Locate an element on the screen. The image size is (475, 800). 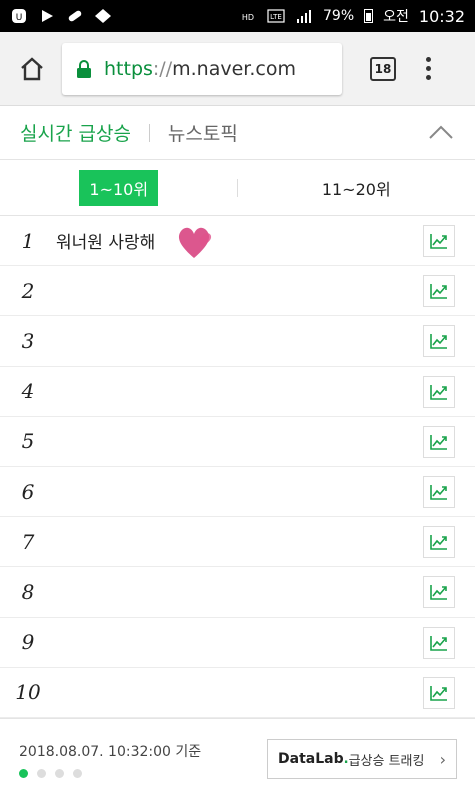
range-divider is located at coordinates (237, 188).